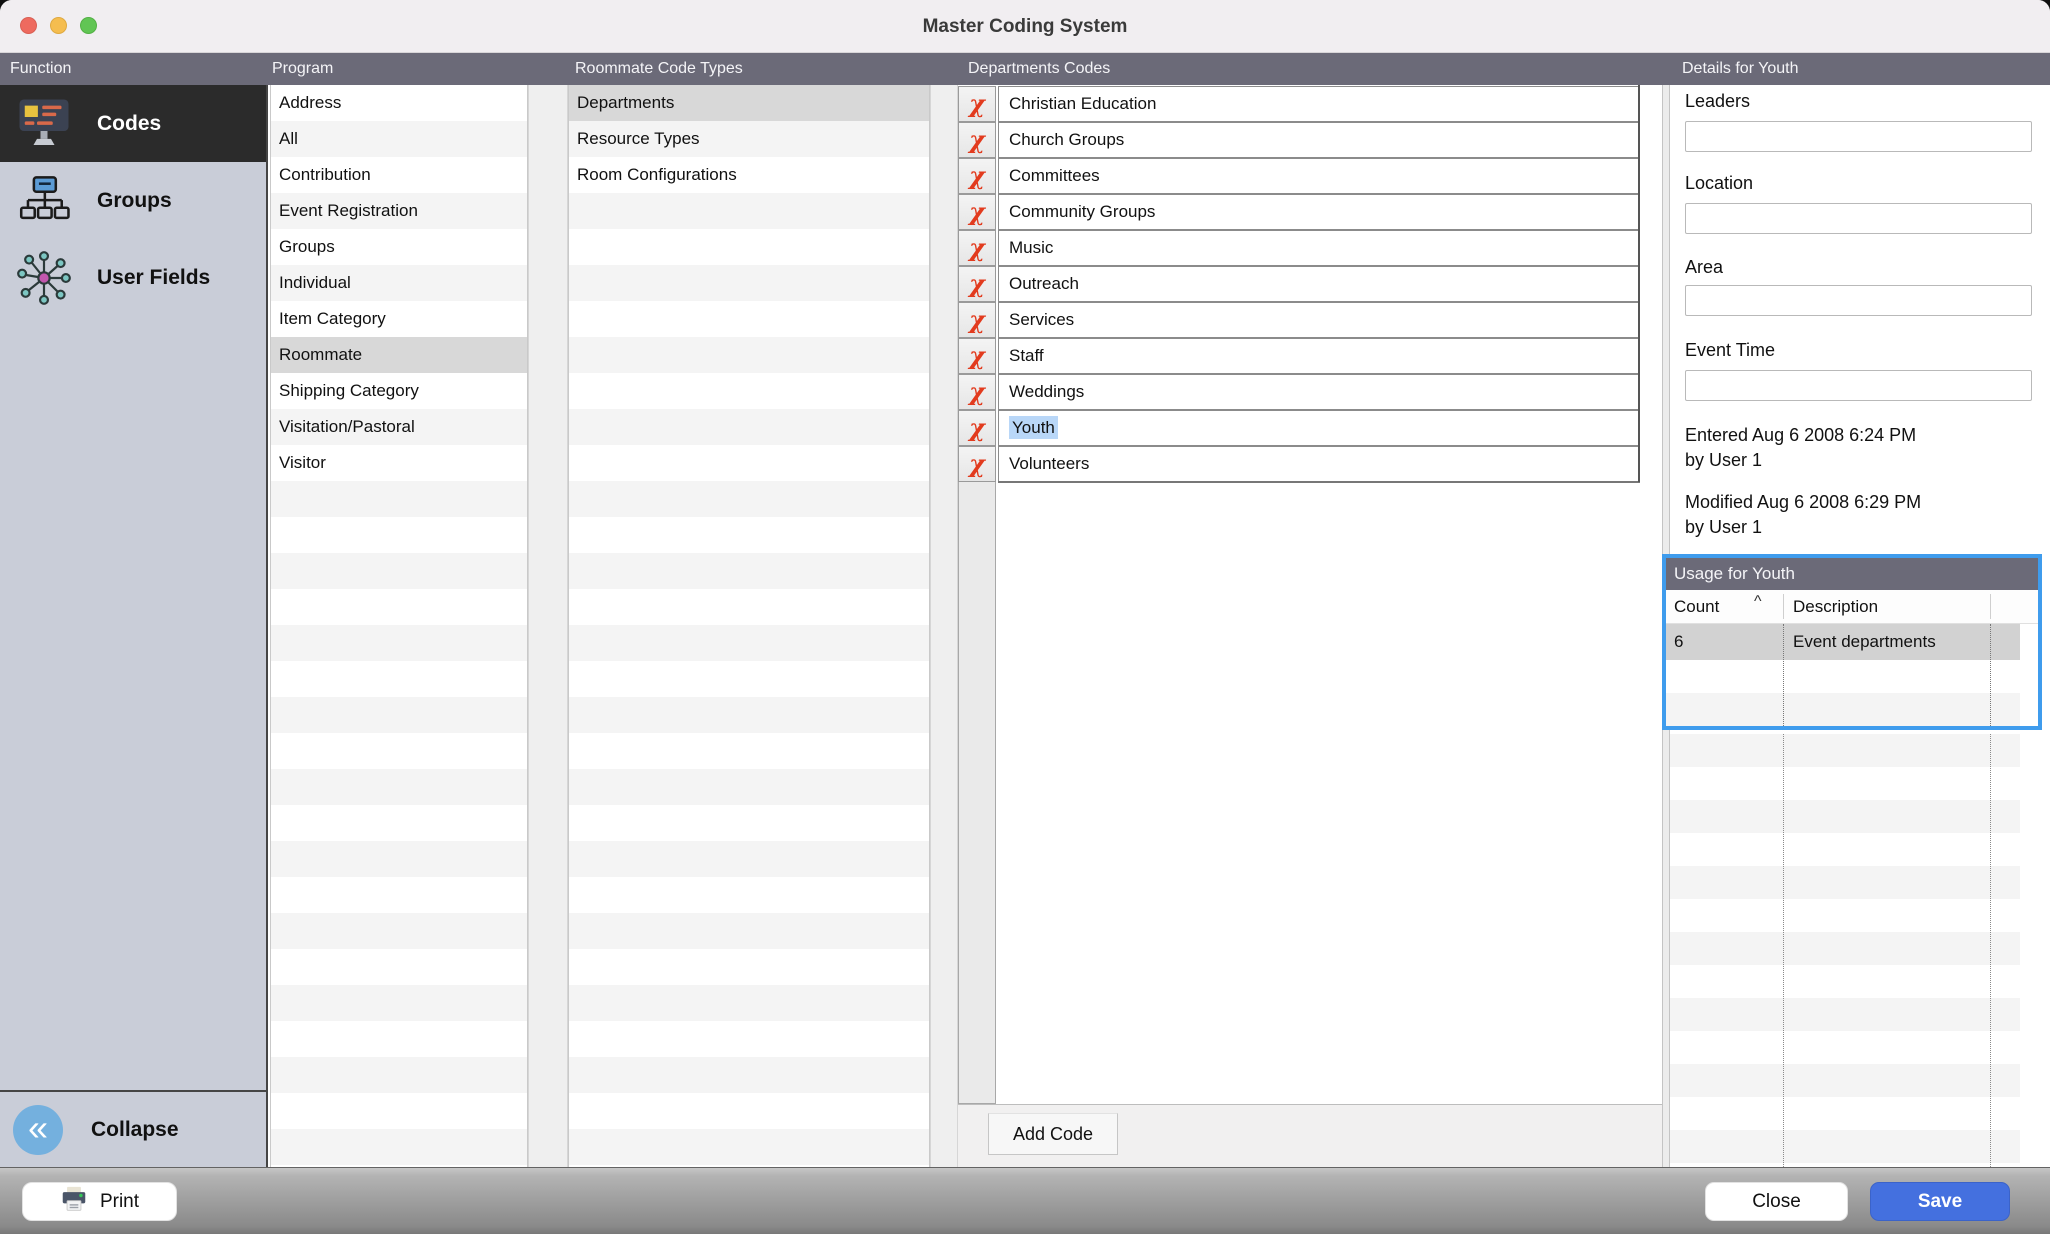 The image size is (2050, 1234). What do you see at coordinates (399, 175) in the screenshot?
I see `list-item: Contribution` at bounding box center [399, 175].